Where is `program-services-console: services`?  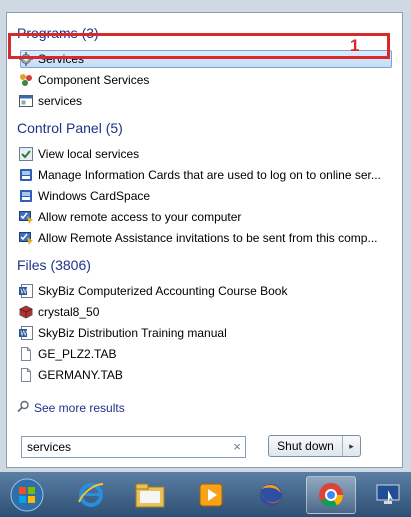
program-services-console: services is located at coordinates (209, 101).